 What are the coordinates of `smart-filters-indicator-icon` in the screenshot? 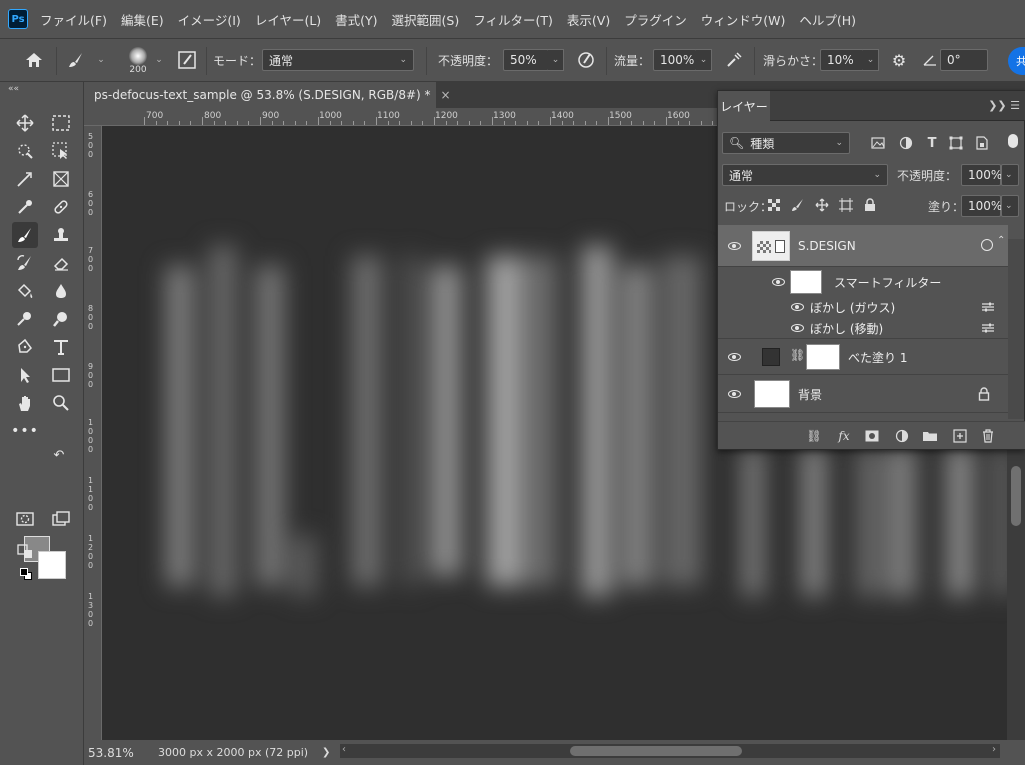 It's located at (987, 245).